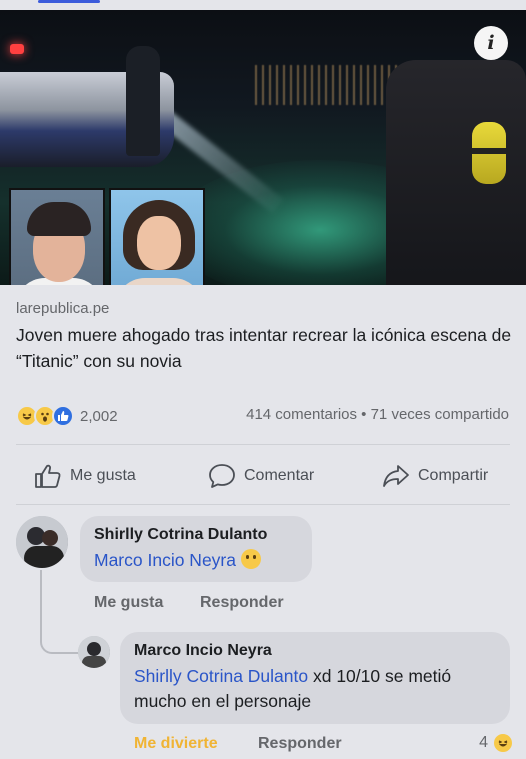 The image size is (526, 759). I want to click on reaction-label-haha: Me divierte, so click(176, 744).